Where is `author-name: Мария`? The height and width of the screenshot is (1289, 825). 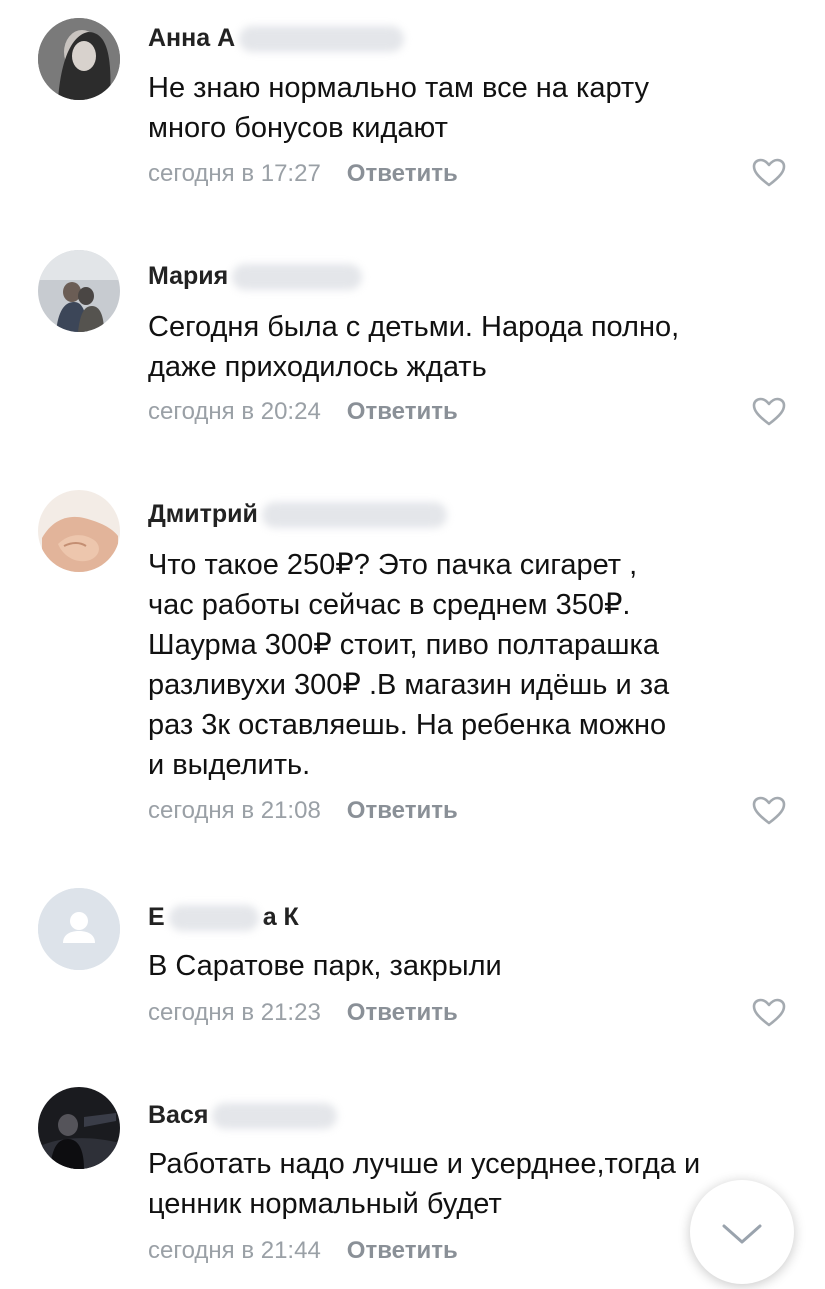
author-name: Мария is located at coordinates (257, 276).